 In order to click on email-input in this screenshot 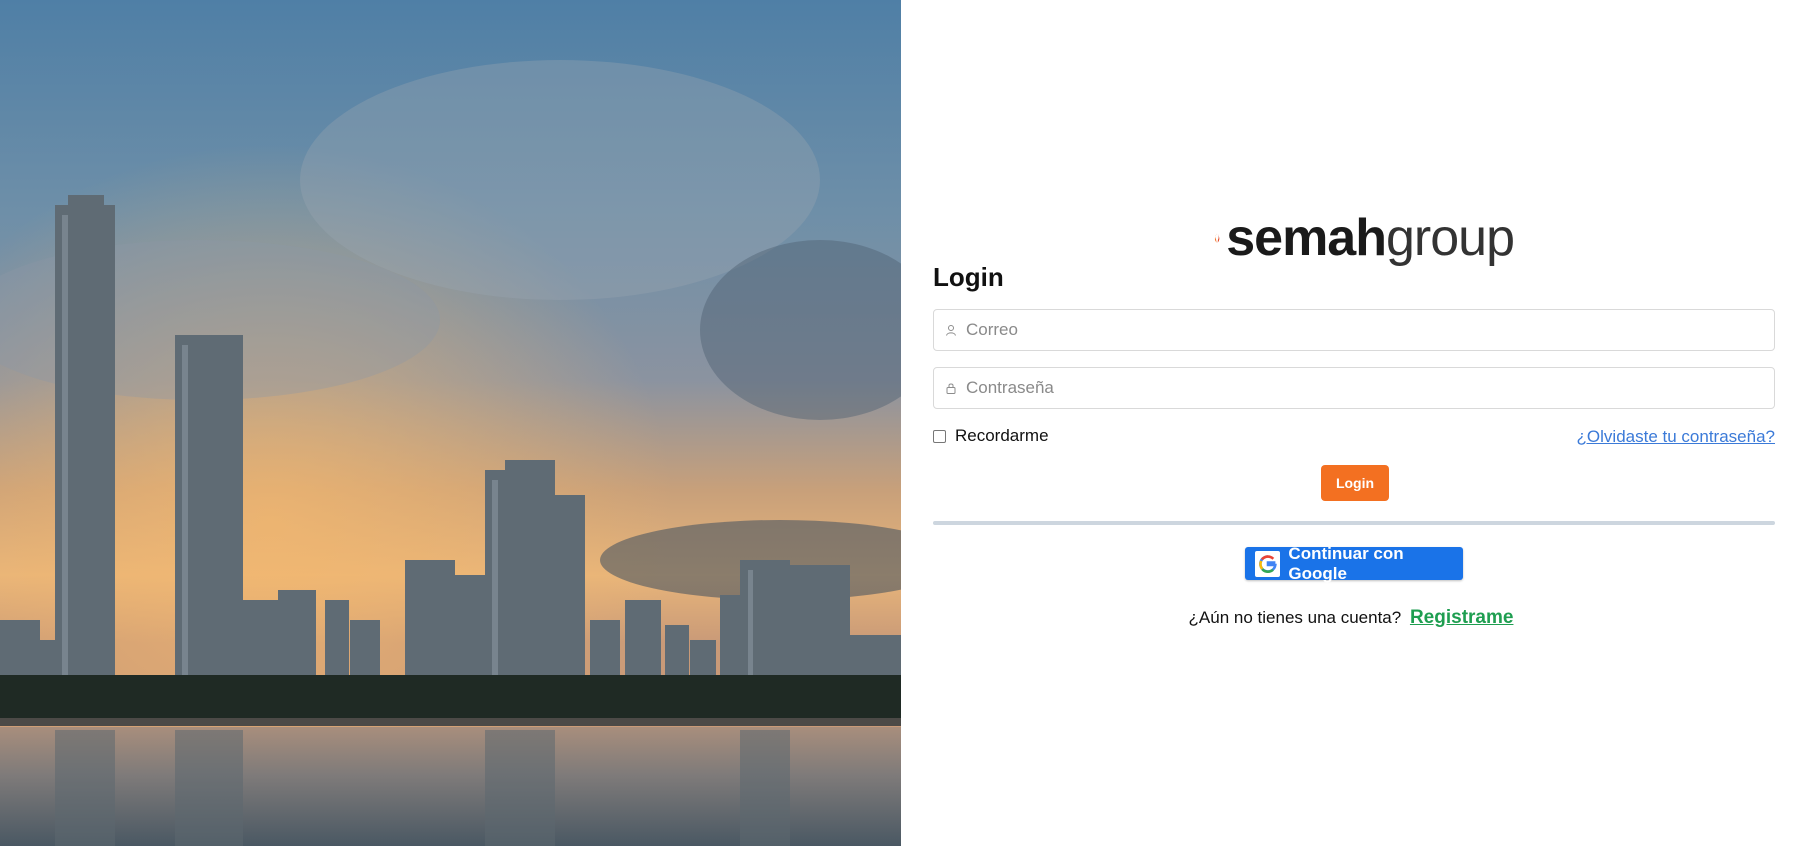, I will do `click(1356, 330)`.